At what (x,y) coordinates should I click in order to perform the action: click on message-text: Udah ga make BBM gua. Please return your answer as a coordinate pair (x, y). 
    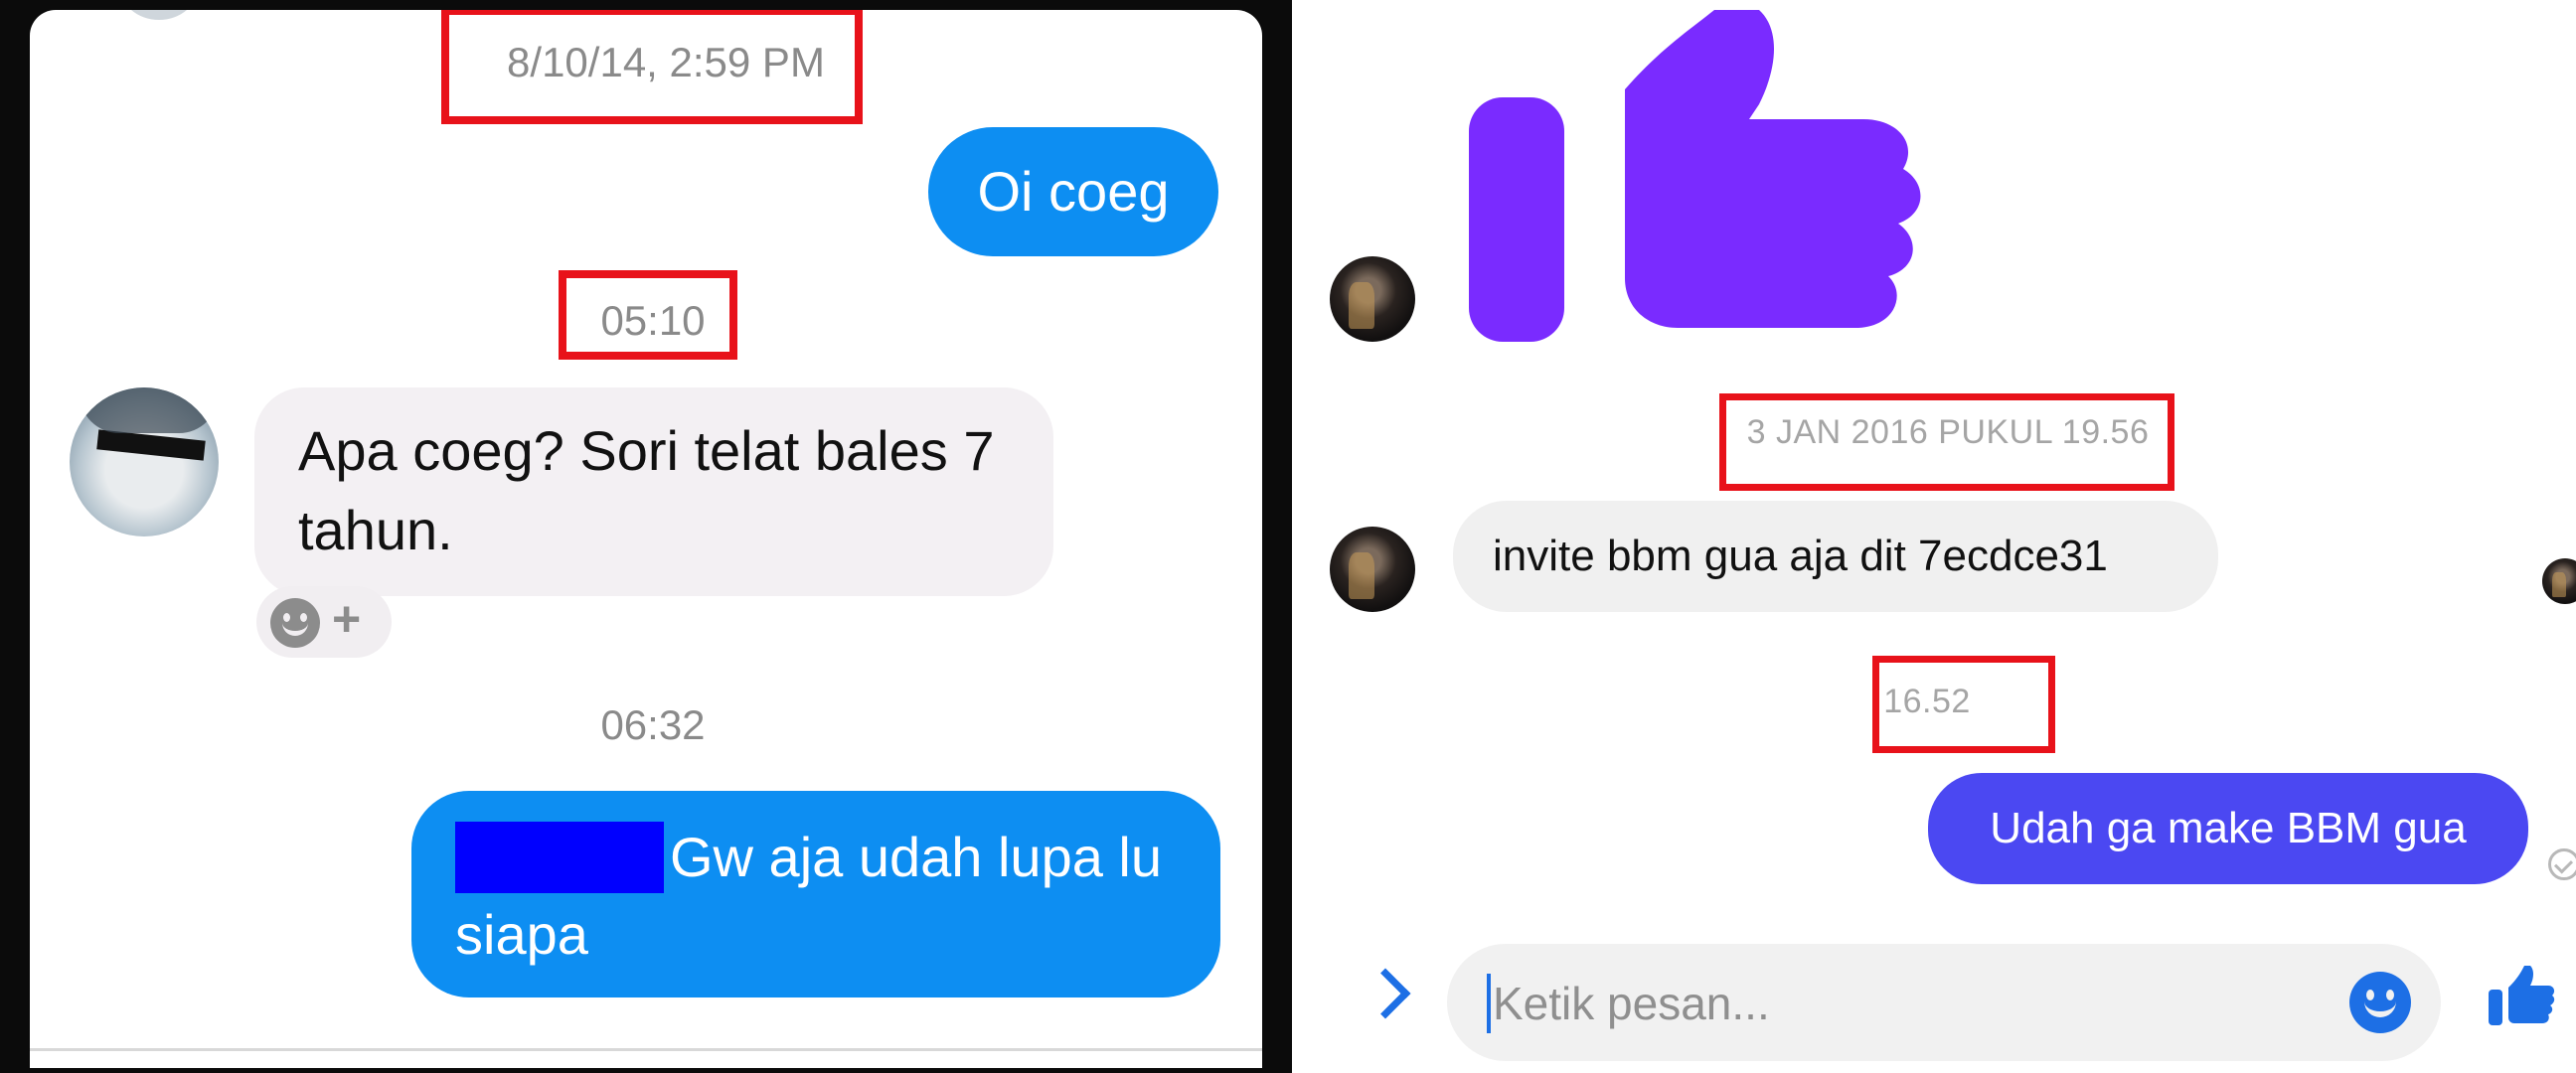
    Looking at the image, I should click on (2228, 828).